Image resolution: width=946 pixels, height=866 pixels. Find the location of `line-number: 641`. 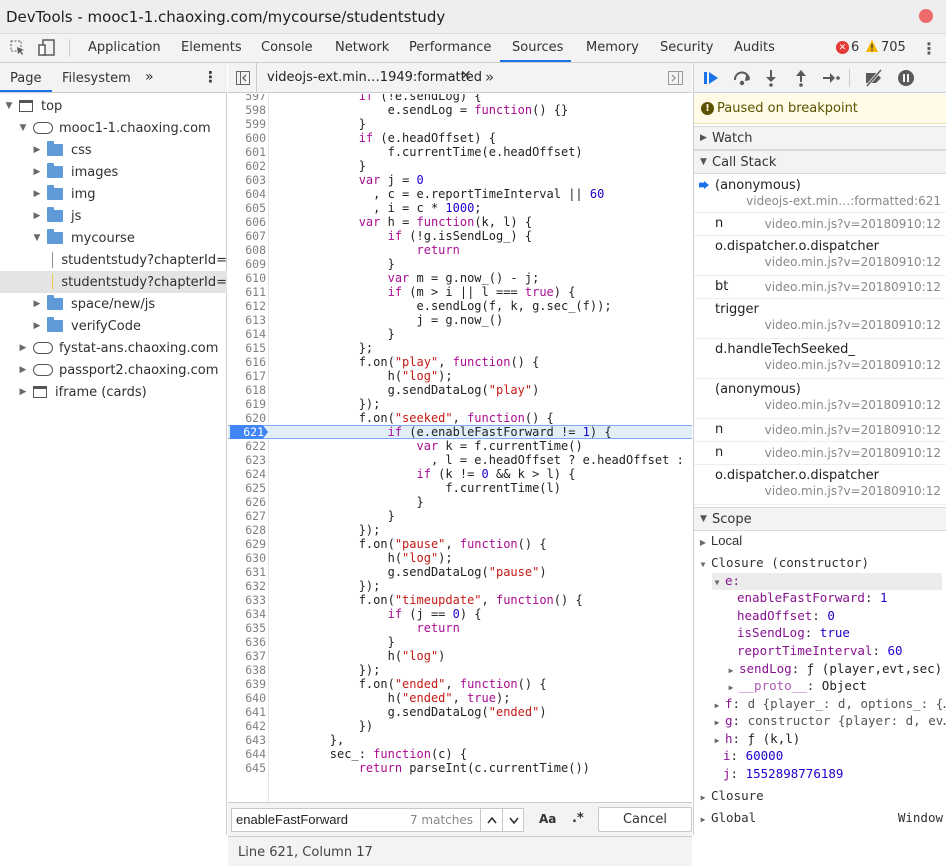

line-number: 641 is located at coordinates (247, 712).